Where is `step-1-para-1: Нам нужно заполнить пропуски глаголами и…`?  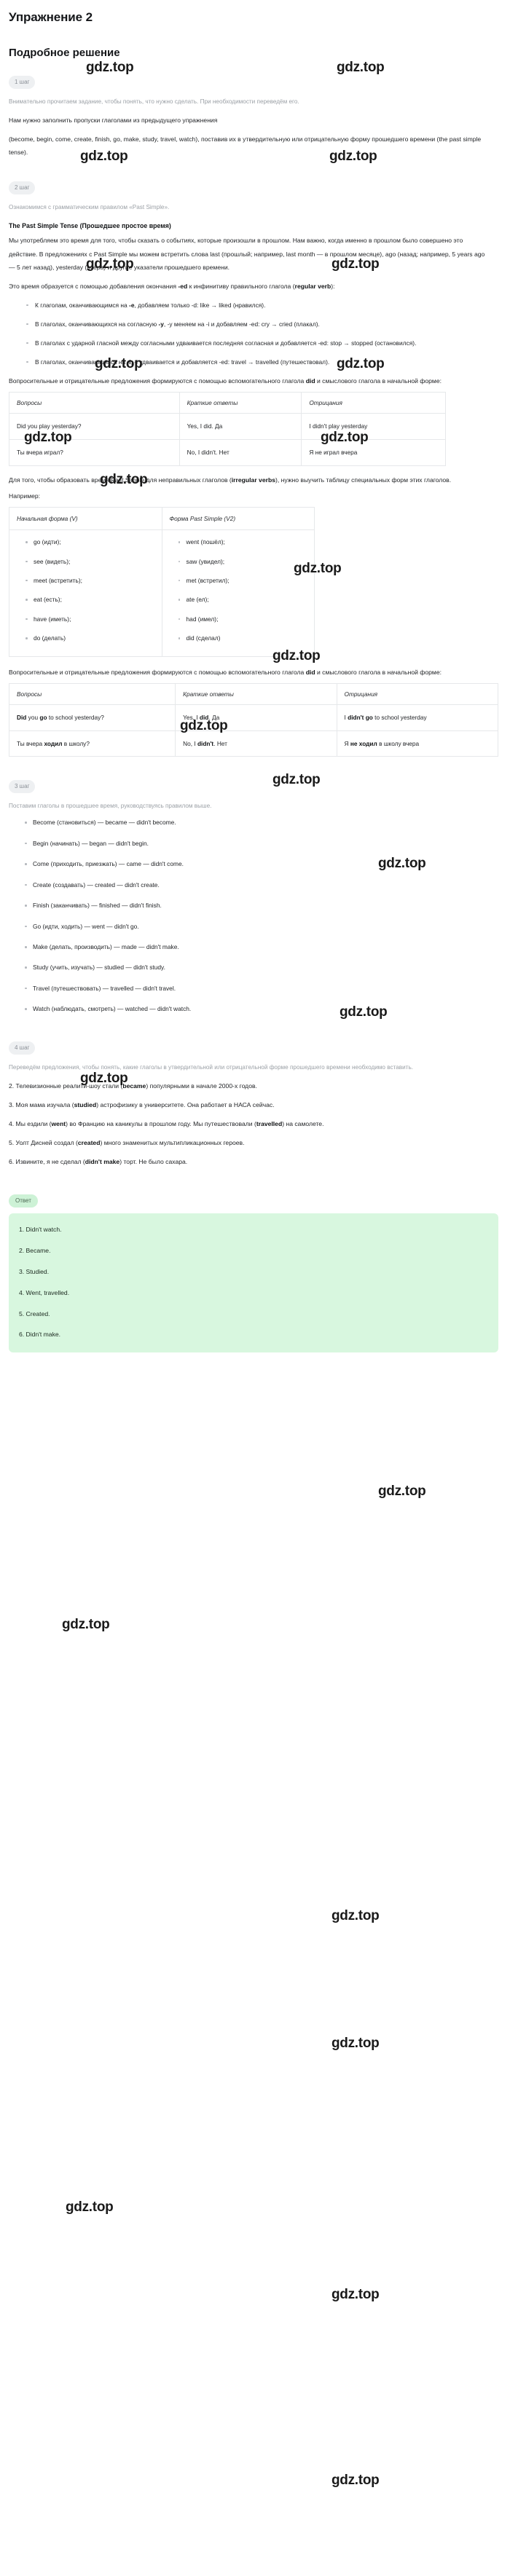
step-1-para-1: Нам нужно заполнить пропуски глаголами и… is located at coordinates (113, 121).